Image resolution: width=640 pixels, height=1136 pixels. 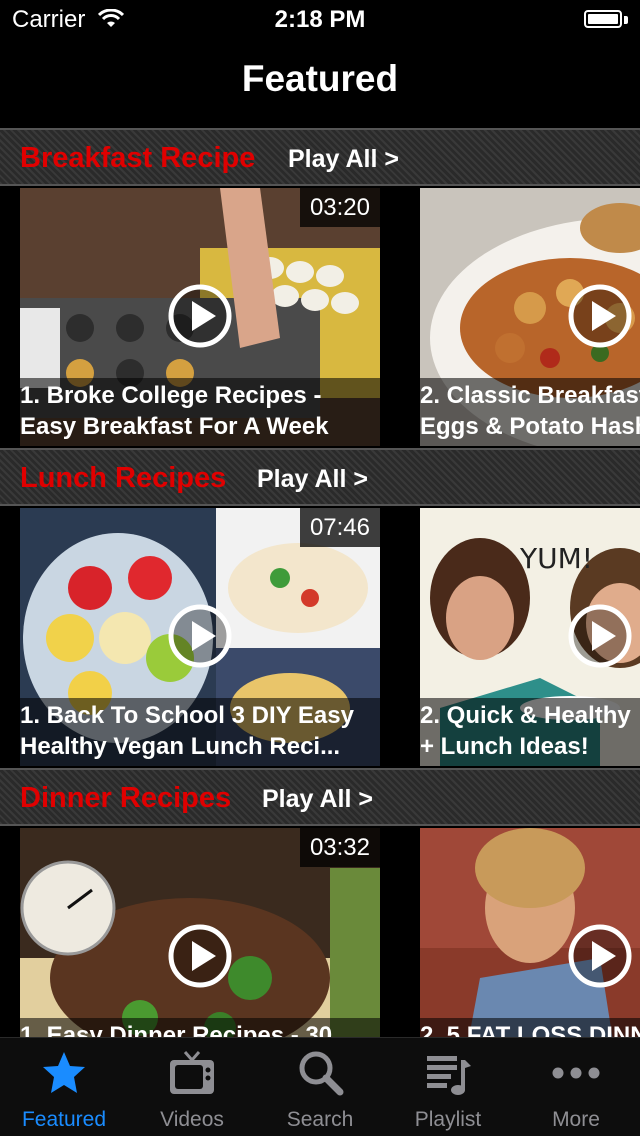 I want to click on video-caption: 1. Easy Dinner Recipes - 30, so click(x=200, y=1028).